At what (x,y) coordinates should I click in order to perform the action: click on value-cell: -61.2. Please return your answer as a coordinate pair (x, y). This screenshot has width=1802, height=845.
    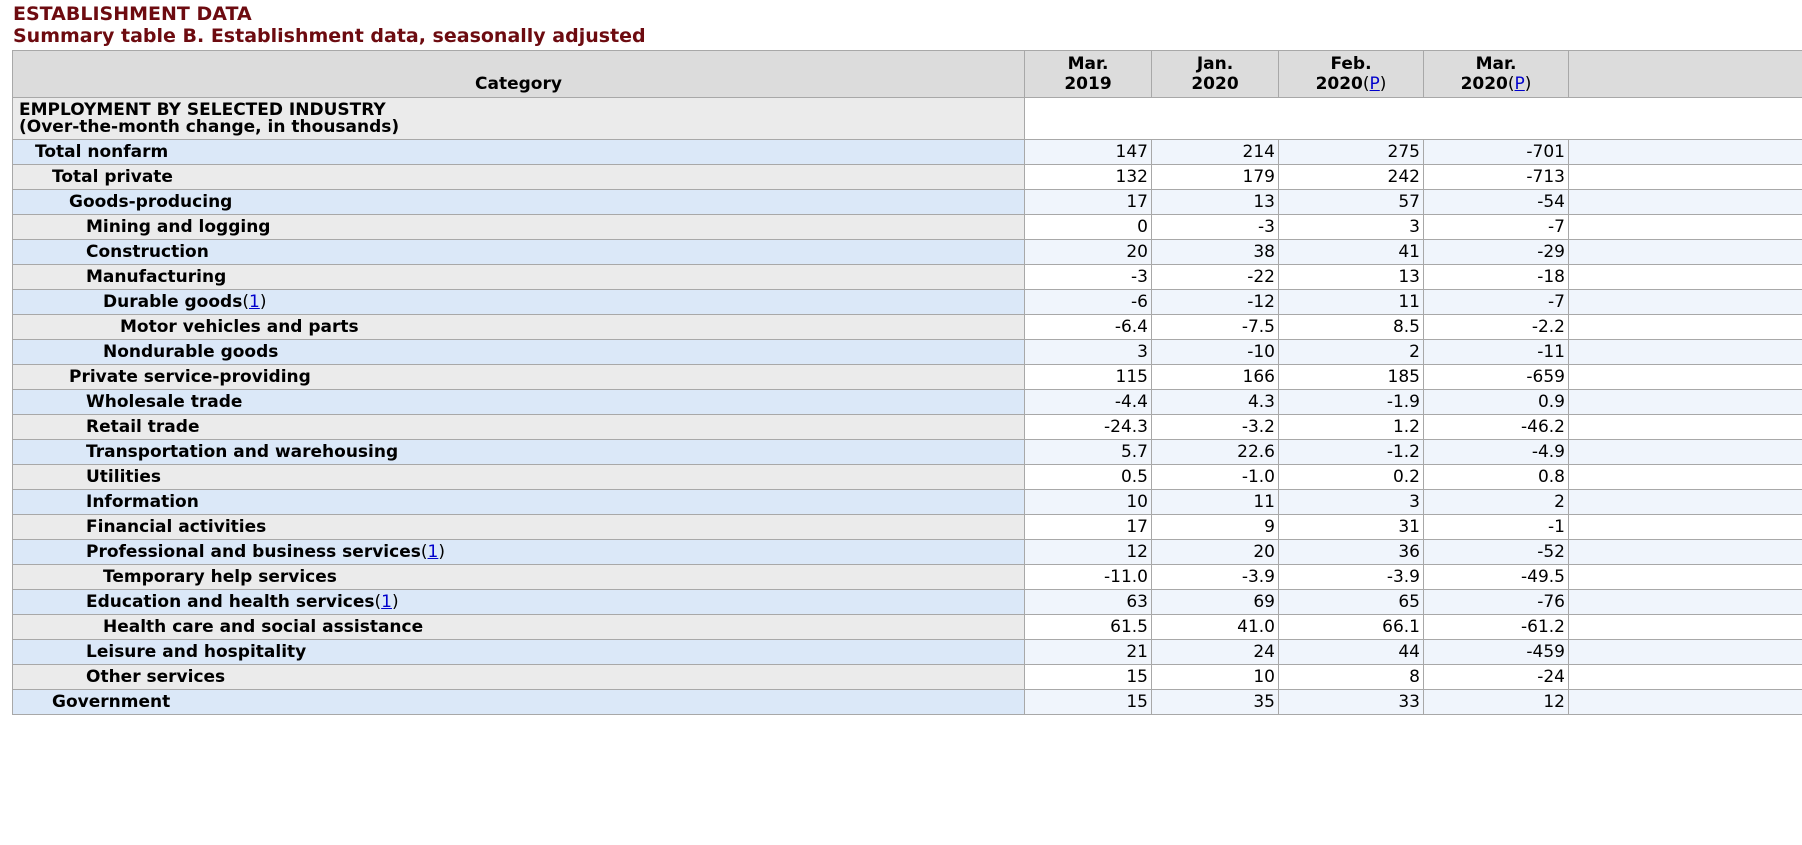
    Looking at the image, I should click on (1496, 627).